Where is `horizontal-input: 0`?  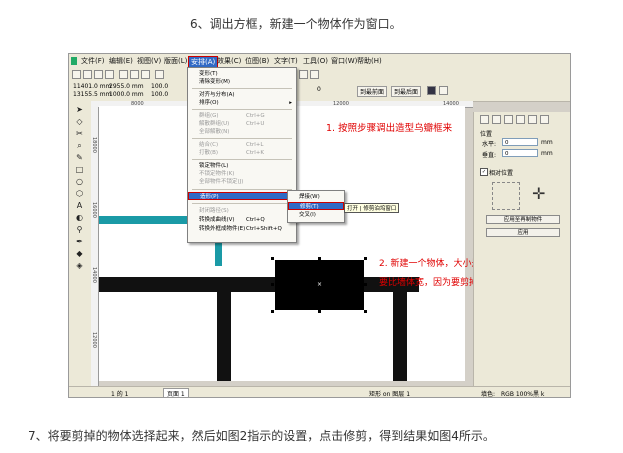 horizontal-input: 0 is located at coordinates (520, 142).